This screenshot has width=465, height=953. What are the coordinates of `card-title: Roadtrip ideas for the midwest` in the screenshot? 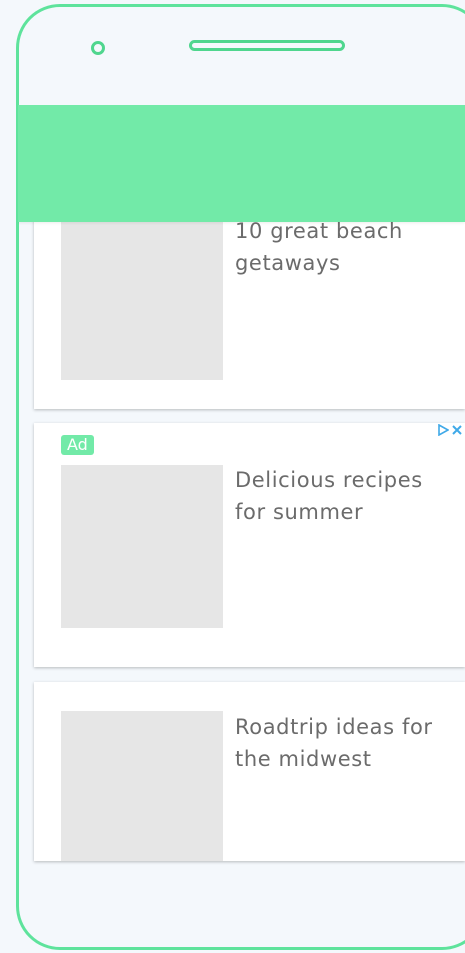 It's located at (334, 743).